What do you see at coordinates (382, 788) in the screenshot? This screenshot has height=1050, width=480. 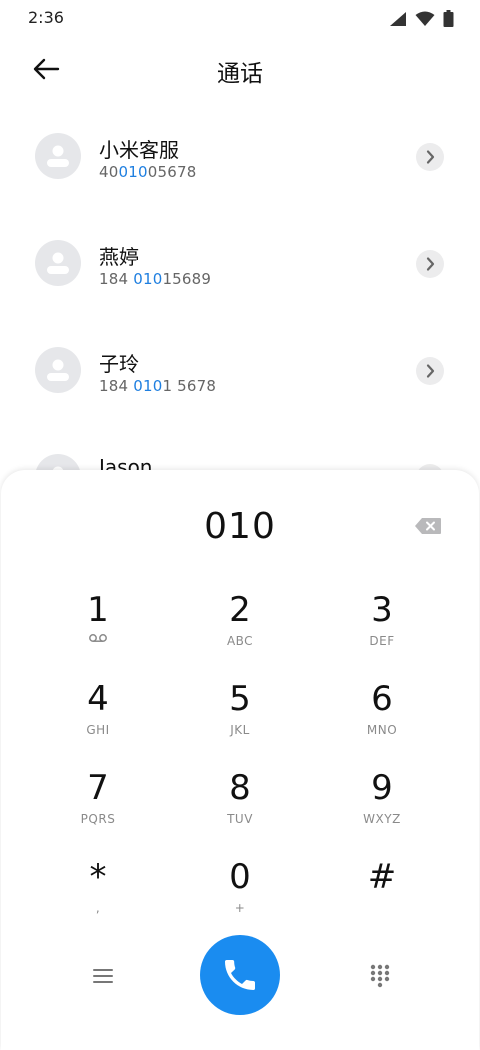 I see `key-digit: 9` at bounding box center [382, 788].